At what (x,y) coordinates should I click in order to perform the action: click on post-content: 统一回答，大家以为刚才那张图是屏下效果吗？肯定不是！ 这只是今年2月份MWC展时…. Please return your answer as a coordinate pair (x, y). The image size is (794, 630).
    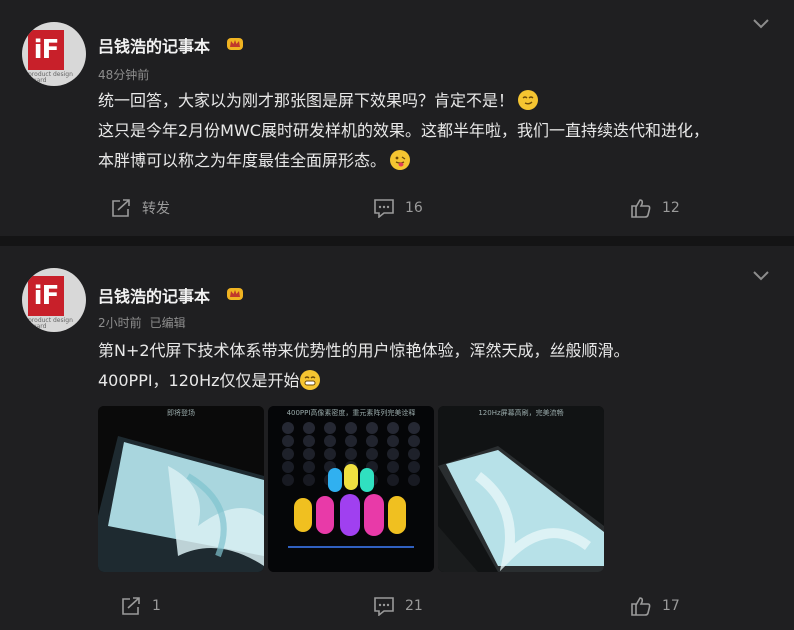
    Looking at the image, I should click on (438, 131).